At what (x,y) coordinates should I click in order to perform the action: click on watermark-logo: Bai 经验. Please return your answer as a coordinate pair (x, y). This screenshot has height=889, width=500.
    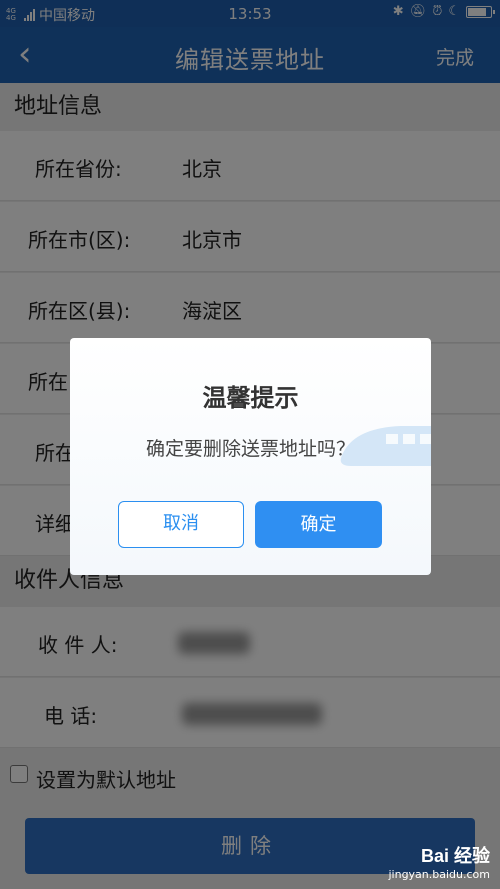
    Looking at the image, I should click on (455, 856).